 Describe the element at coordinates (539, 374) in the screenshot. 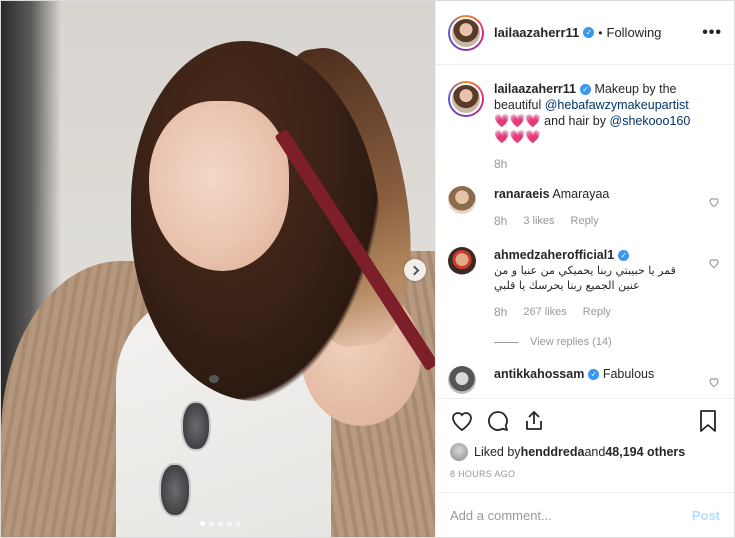

I see `comment-username: antikkahossam` at that location.